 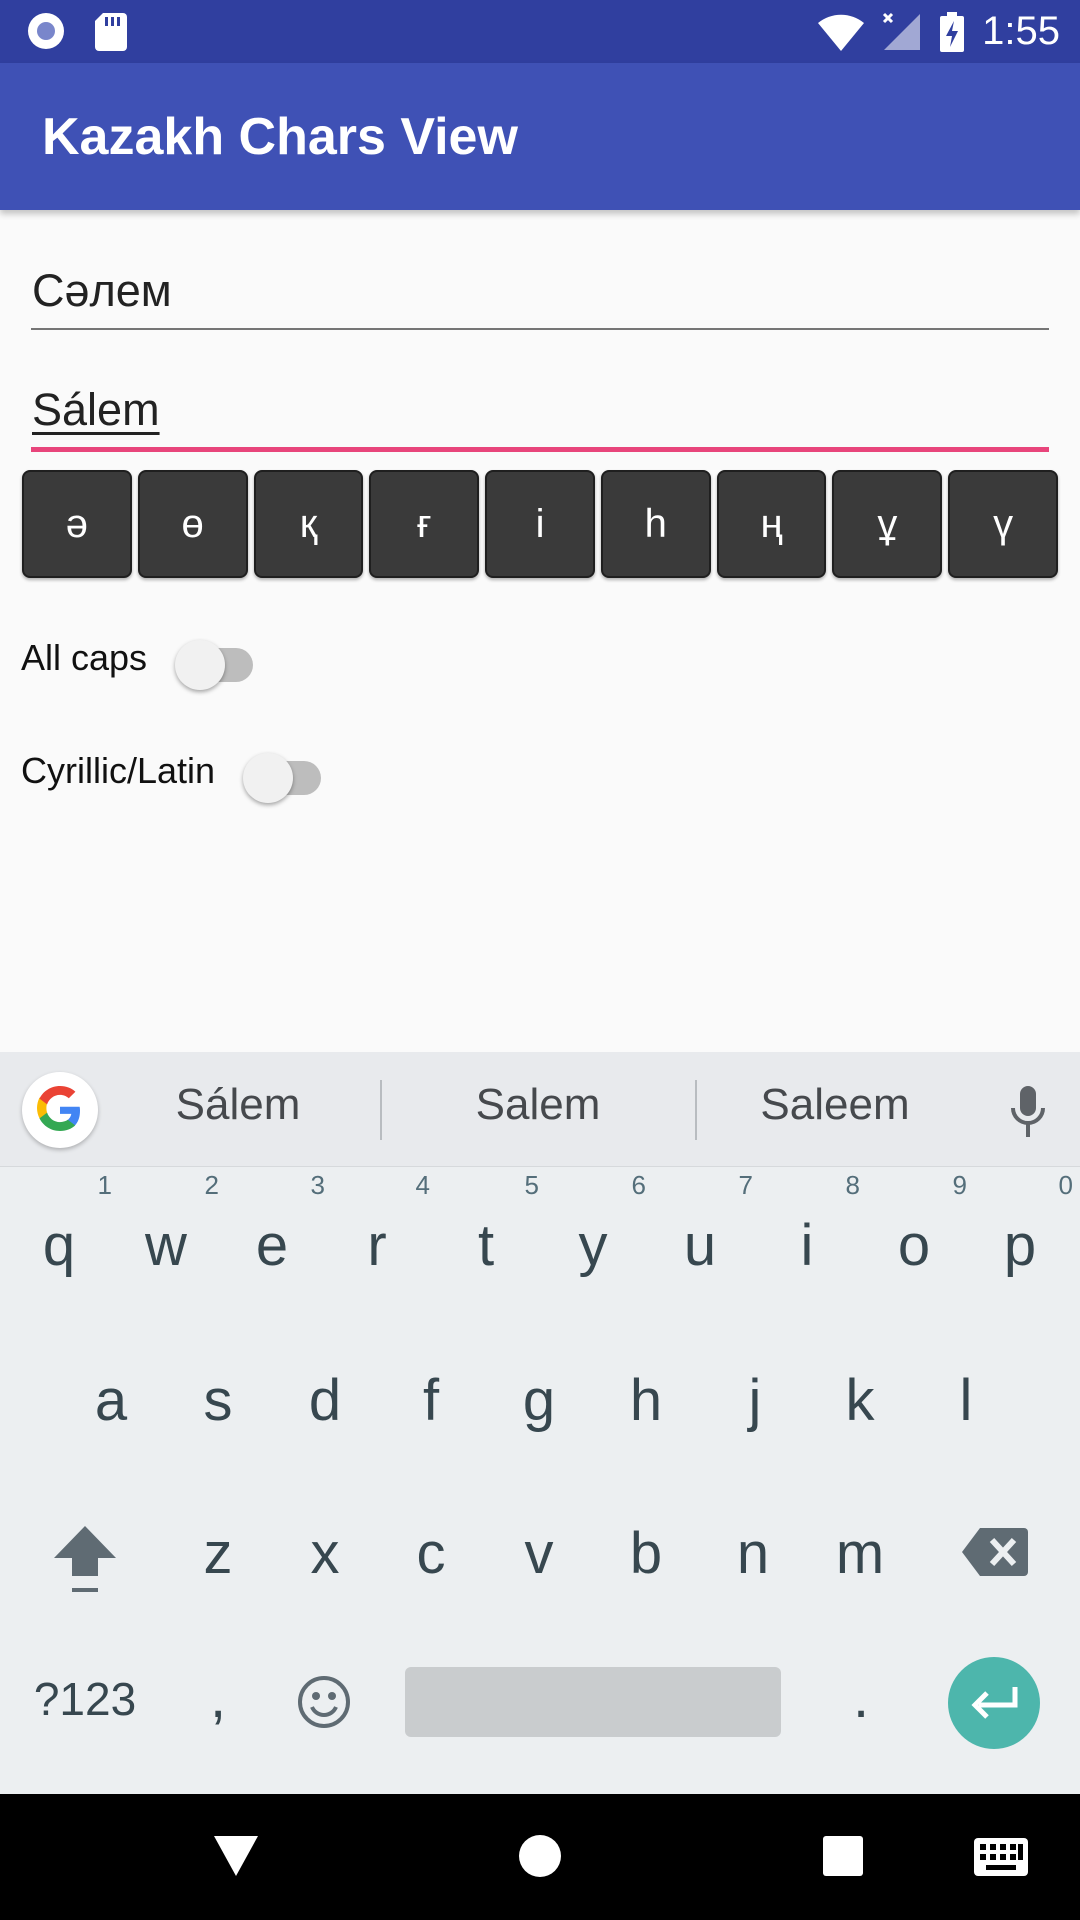 What do you see at coordinates (755, 1400) in the screenshot?
I see `key-j: j` at bounding box center [755, 1400].